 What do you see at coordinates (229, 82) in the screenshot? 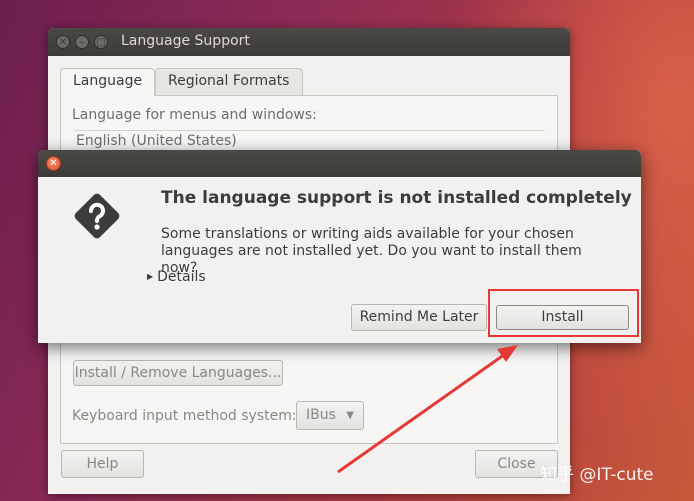
I see `tab-regional-formats: Regional Formats` at bounding box center [229, 82].